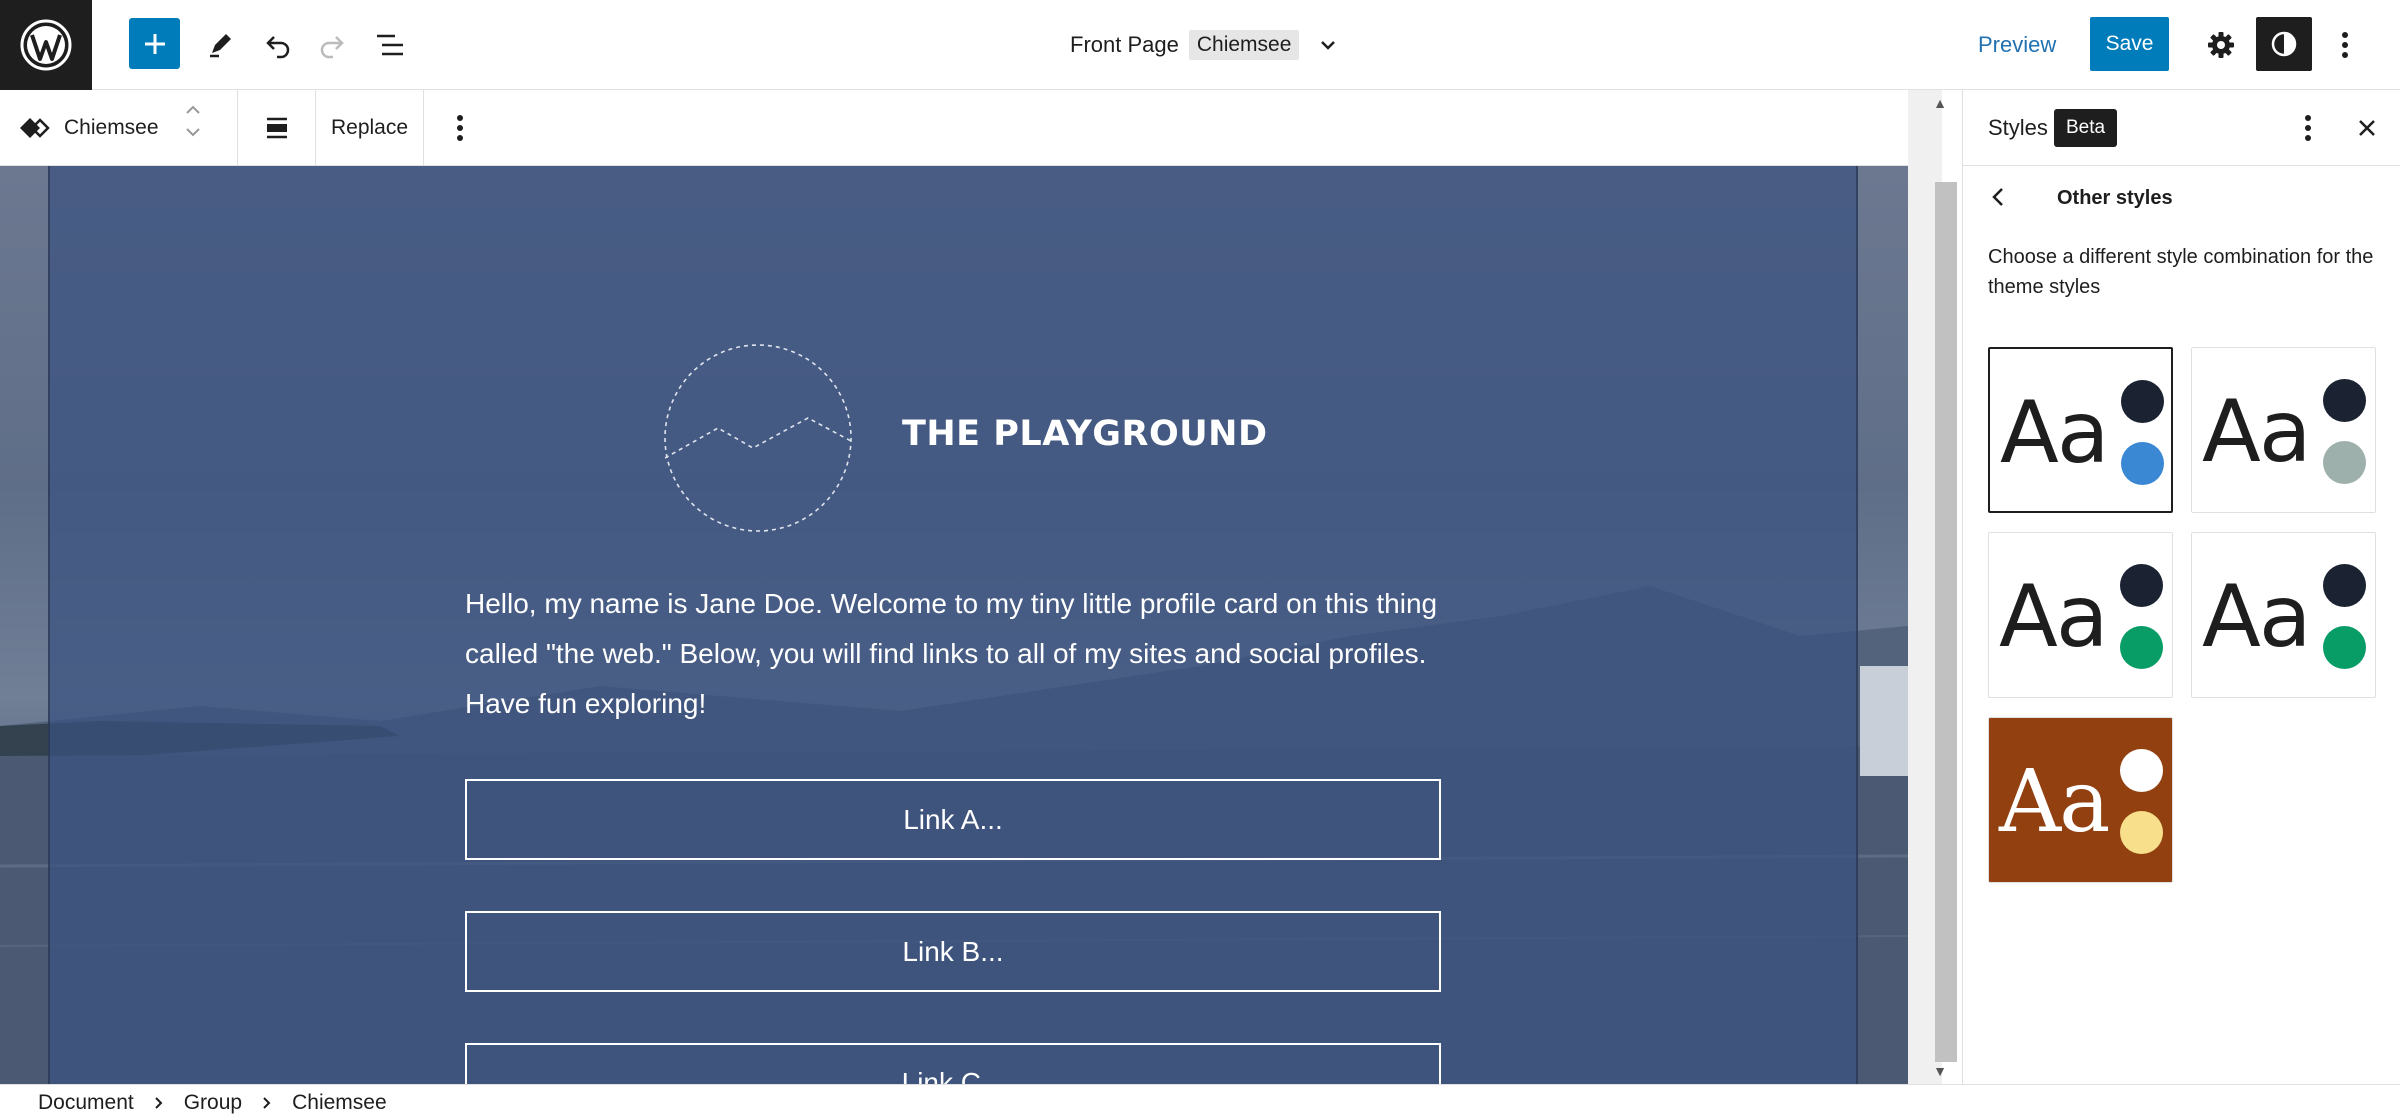  I want to click on style-variation-5: Aa, so click(2080, 800).